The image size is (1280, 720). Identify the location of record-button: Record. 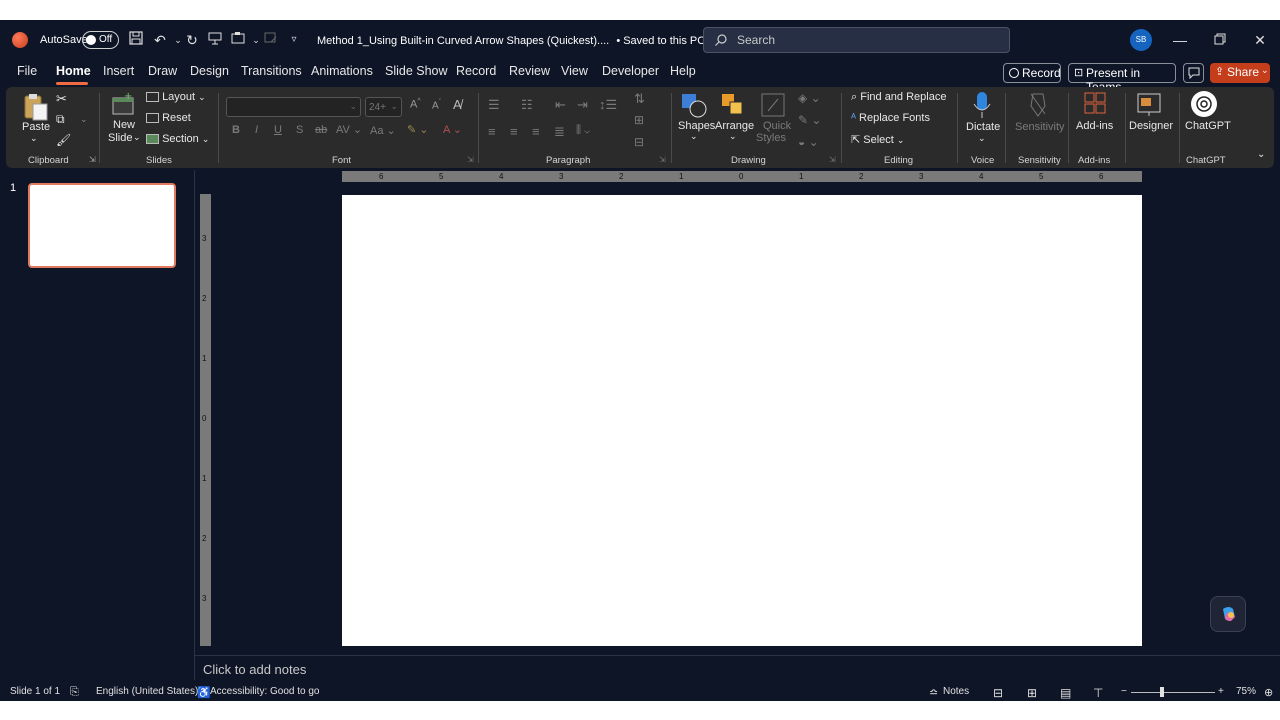
(1032, 73).